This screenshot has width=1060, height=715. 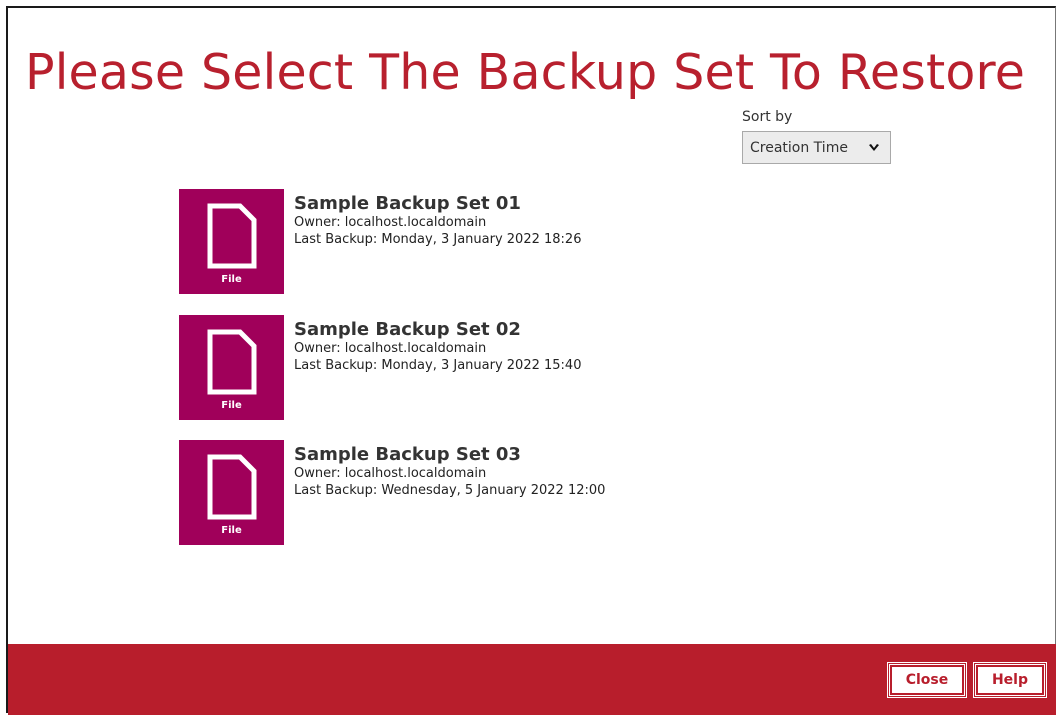 What do you see at coordinates (525, 72) in the screenshot?
I see `page-title: Please Select The Backup Set To Restore` at bounding box center [525, 72].